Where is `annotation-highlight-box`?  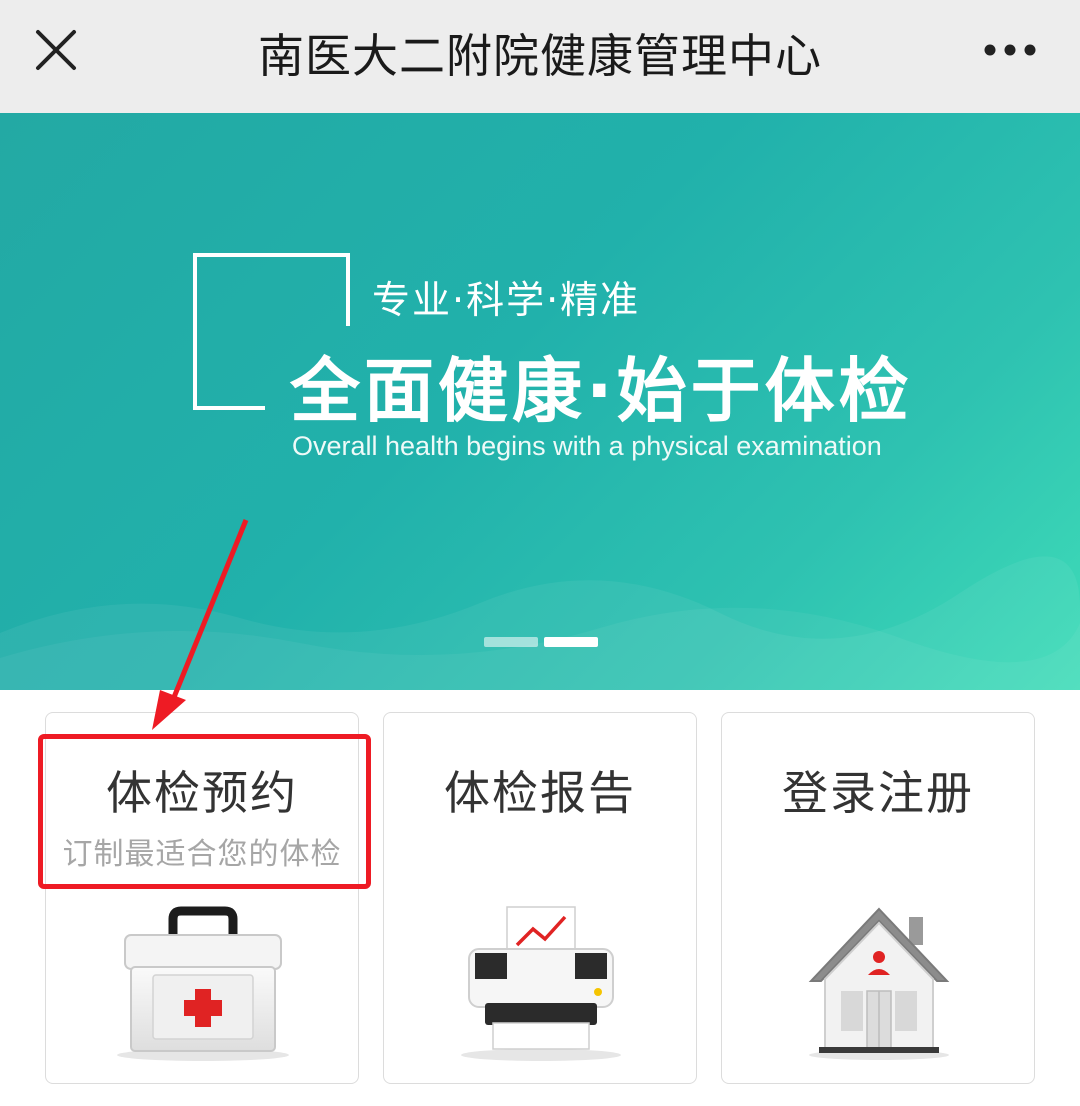 annotation-highlight-box is located at coordinates (204, 811).